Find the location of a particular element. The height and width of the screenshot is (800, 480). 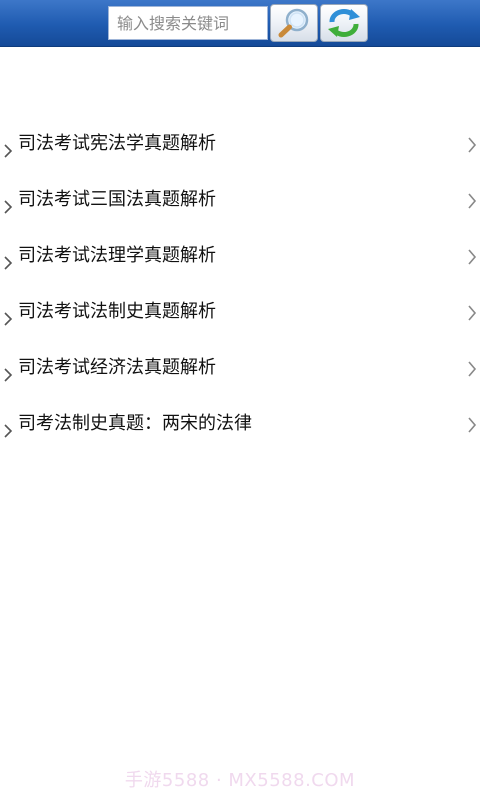

search-button is located at coordinates (294, 23).